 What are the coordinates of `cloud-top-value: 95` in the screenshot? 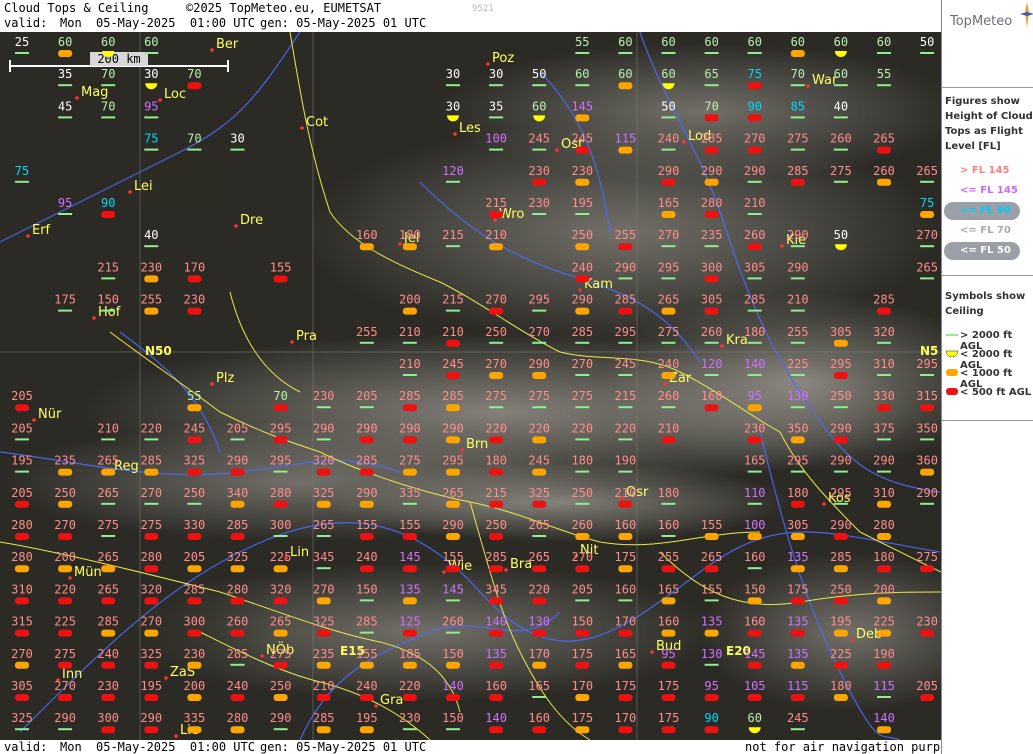 It's located at (711, 686).